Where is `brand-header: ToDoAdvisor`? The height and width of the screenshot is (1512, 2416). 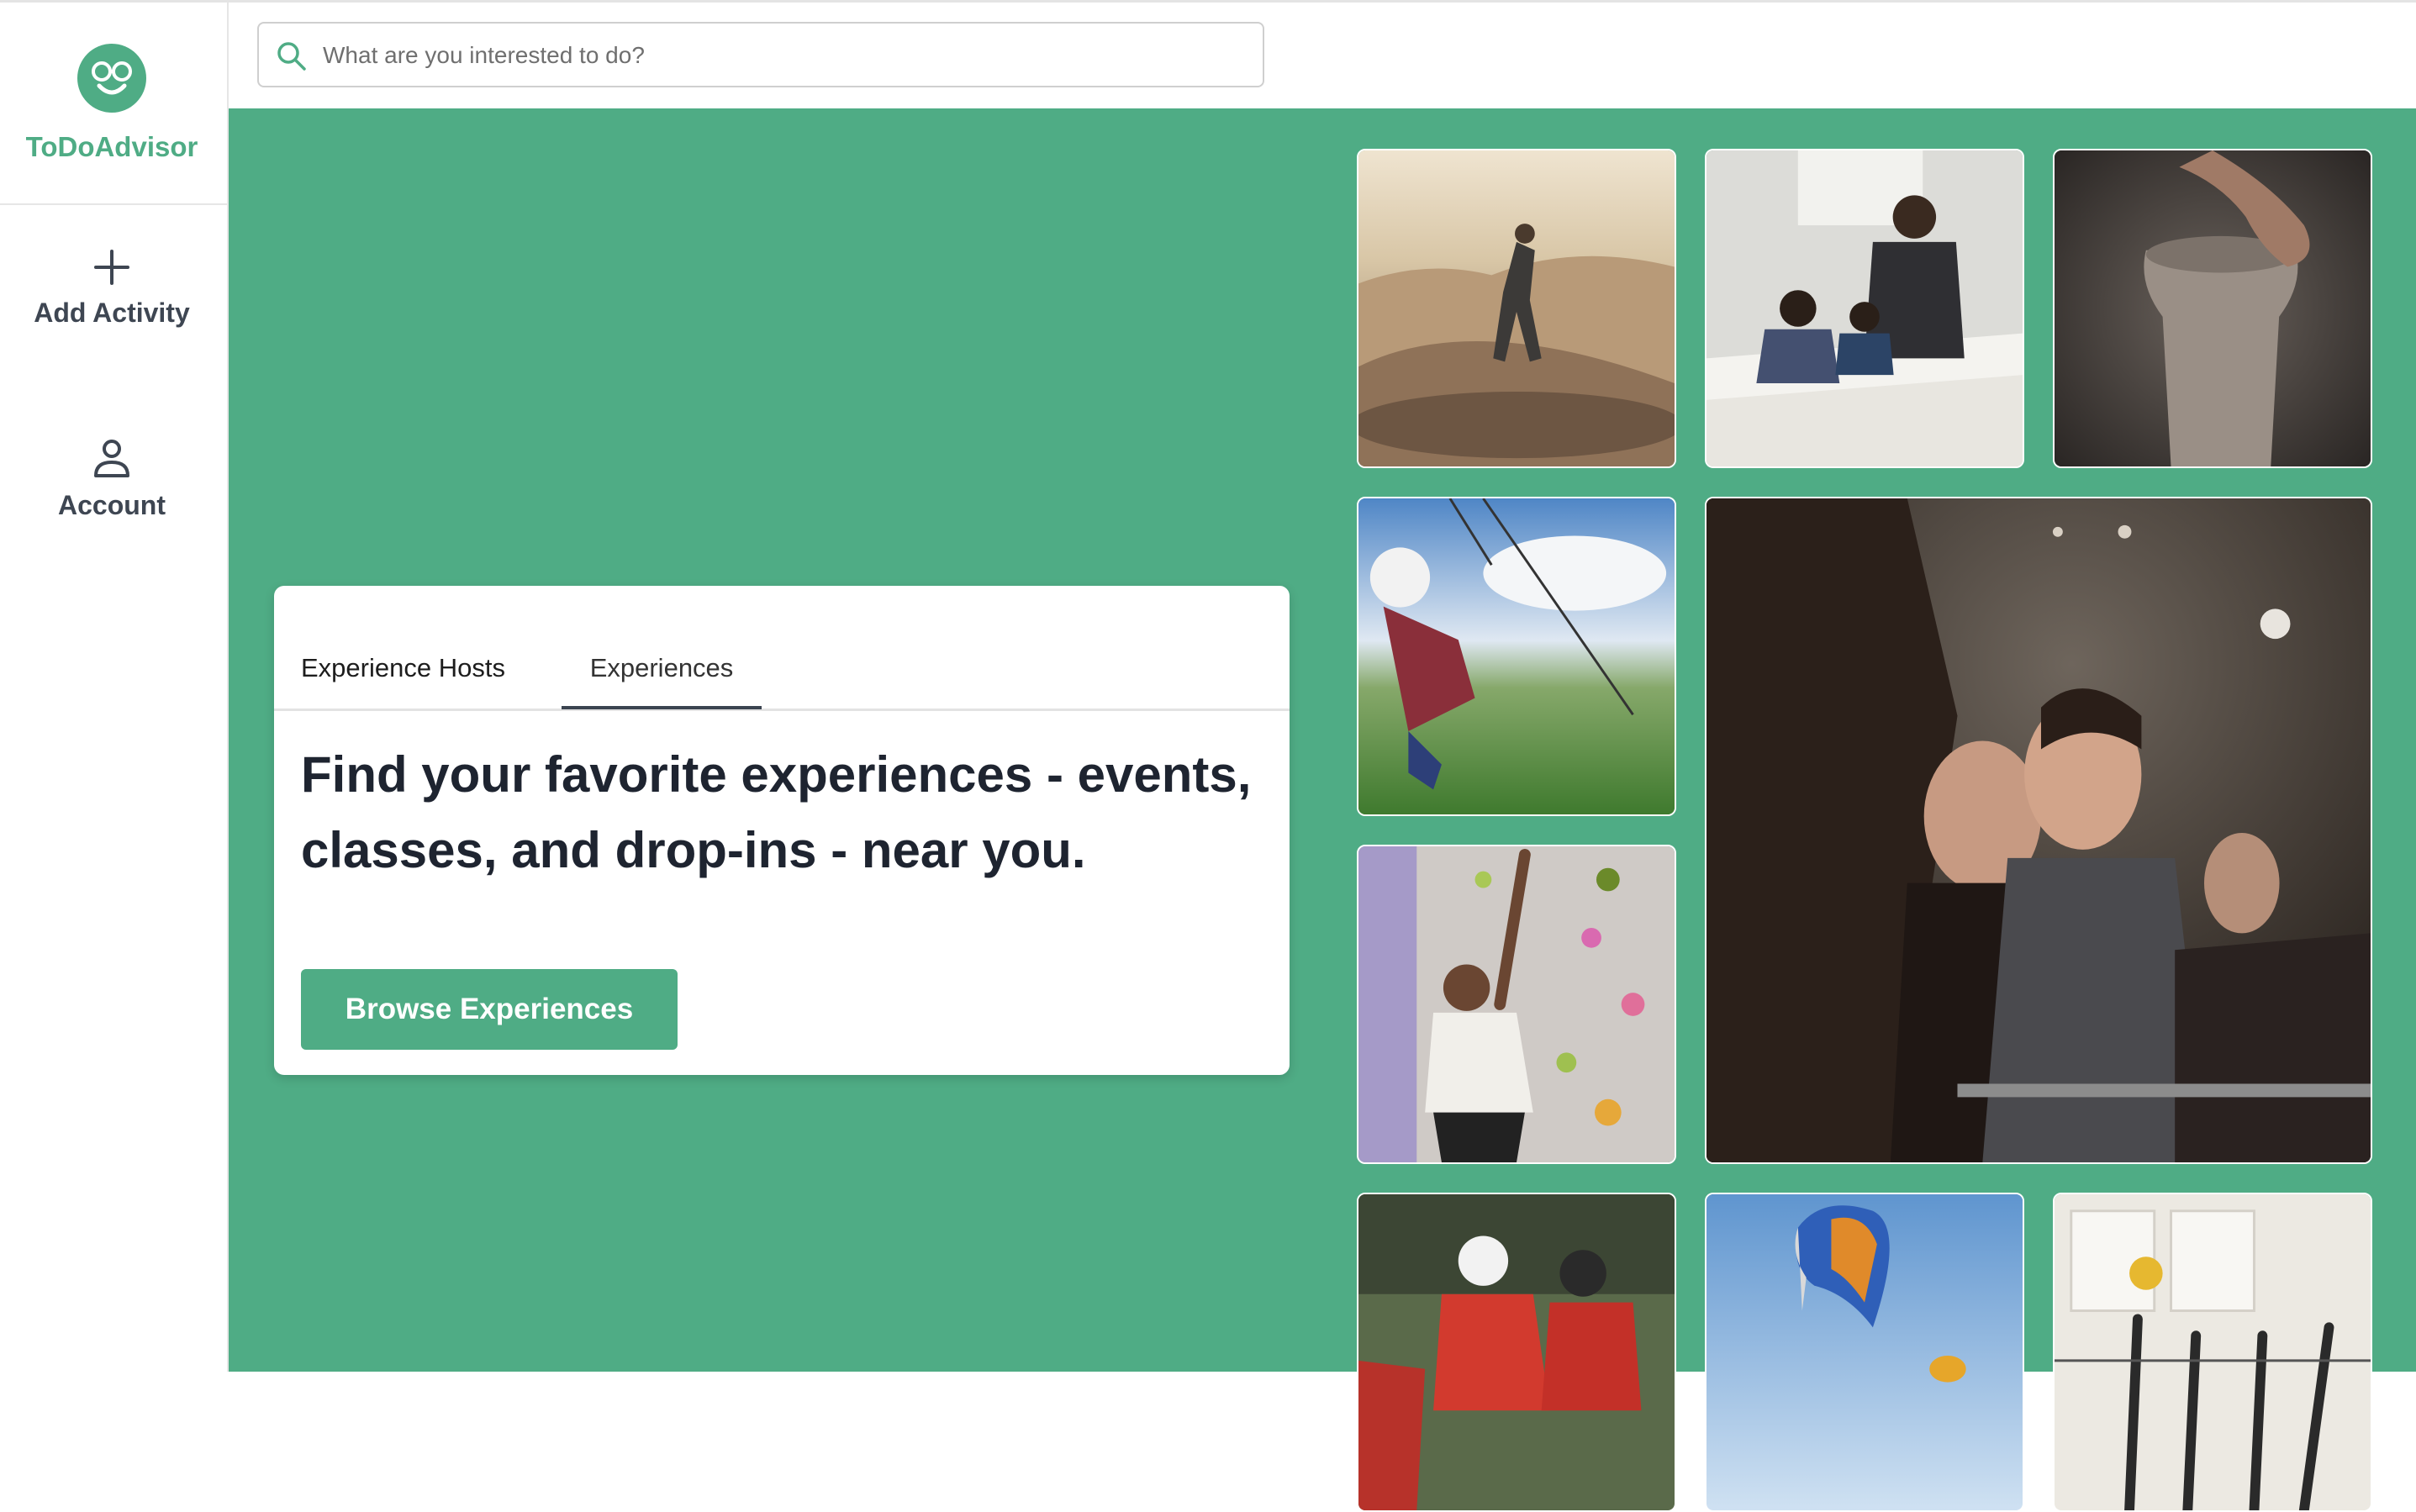 brand-header: ToDoAdvisor is located at coordinates (113, 104).